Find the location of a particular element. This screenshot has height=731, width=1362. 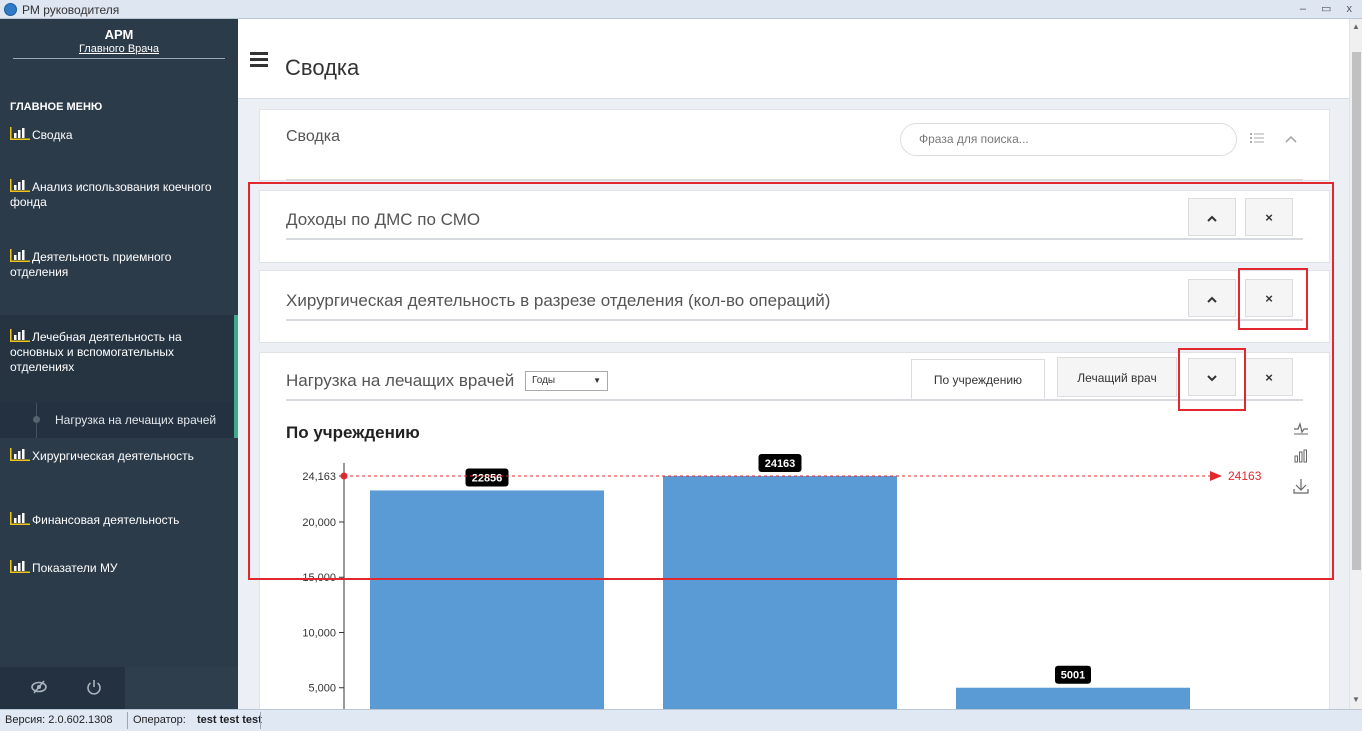

menu-header: ГЛАВНОЕ МЕНЮ is located at coordinates (56, 107).